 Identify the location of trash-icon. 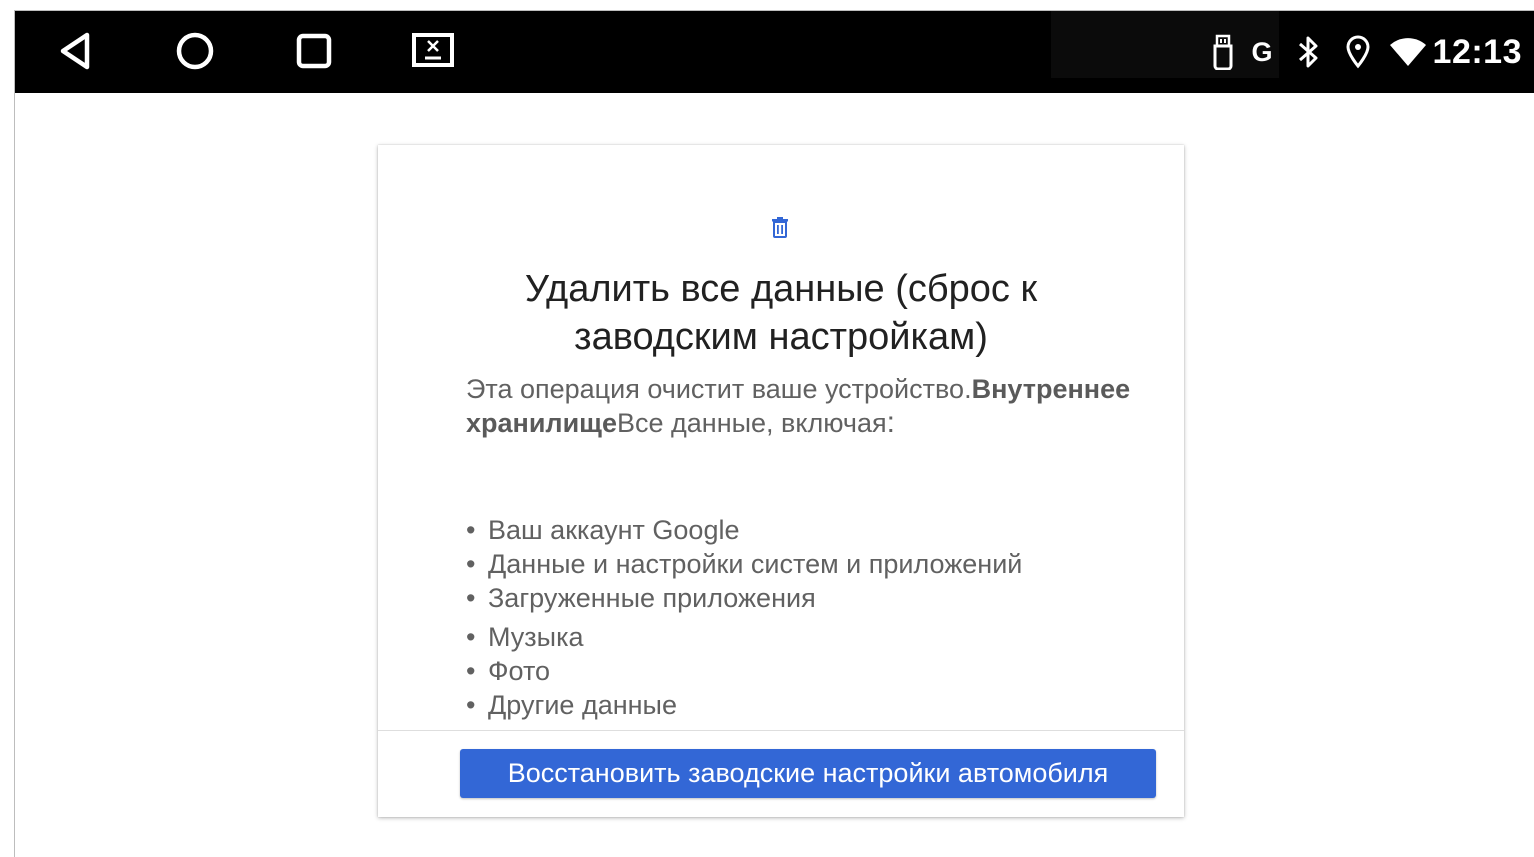
(780, 227).